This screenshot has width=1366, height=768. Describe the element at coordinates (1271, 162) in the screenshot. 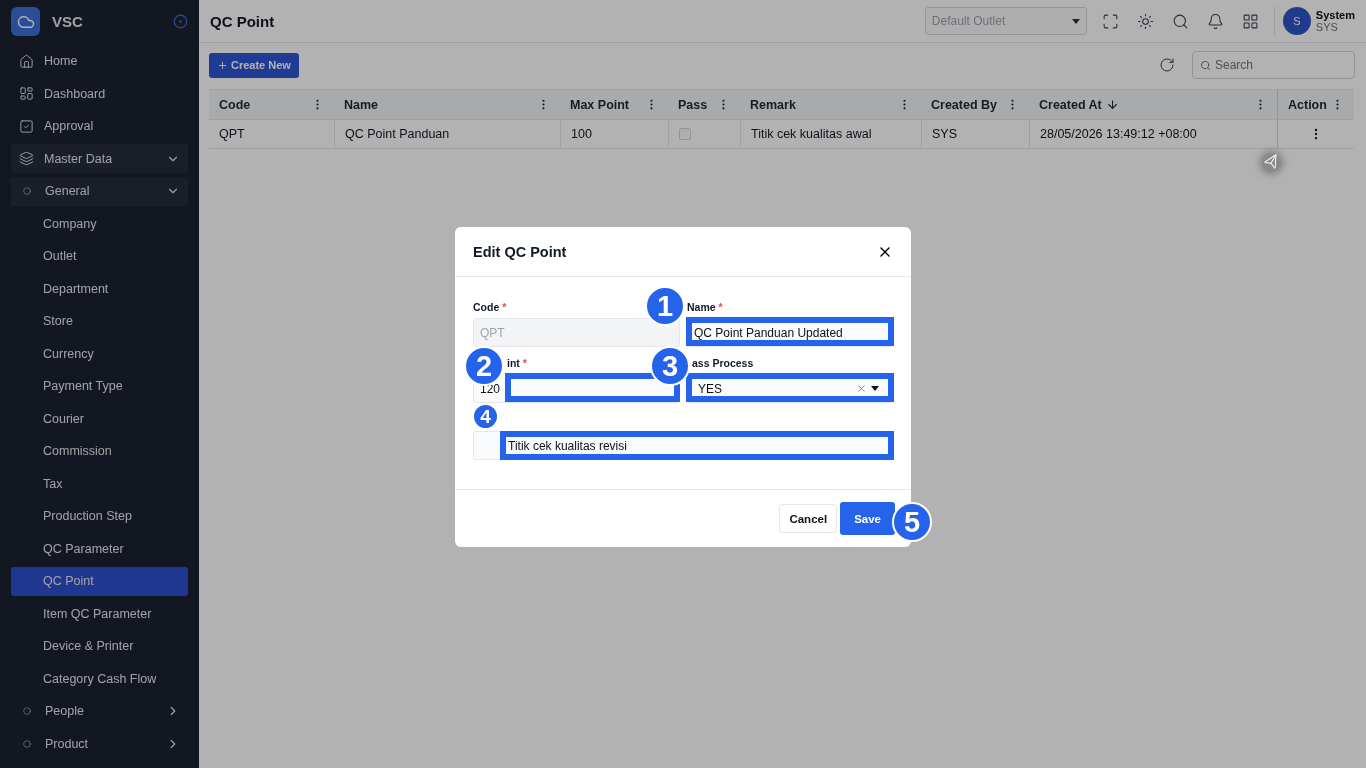

I see `cursor-icon` at that location.